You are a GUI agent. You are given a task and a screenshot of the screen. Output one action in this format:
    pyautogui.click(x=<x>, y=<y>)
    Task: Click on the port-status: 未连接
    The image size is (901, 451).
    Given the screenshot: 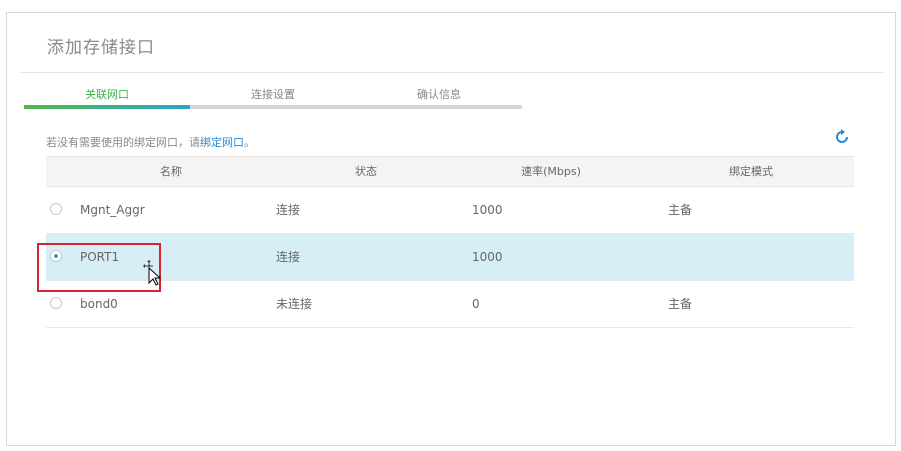 What is the action you would take?
    pyautogui.click(x=294, y=304)
    